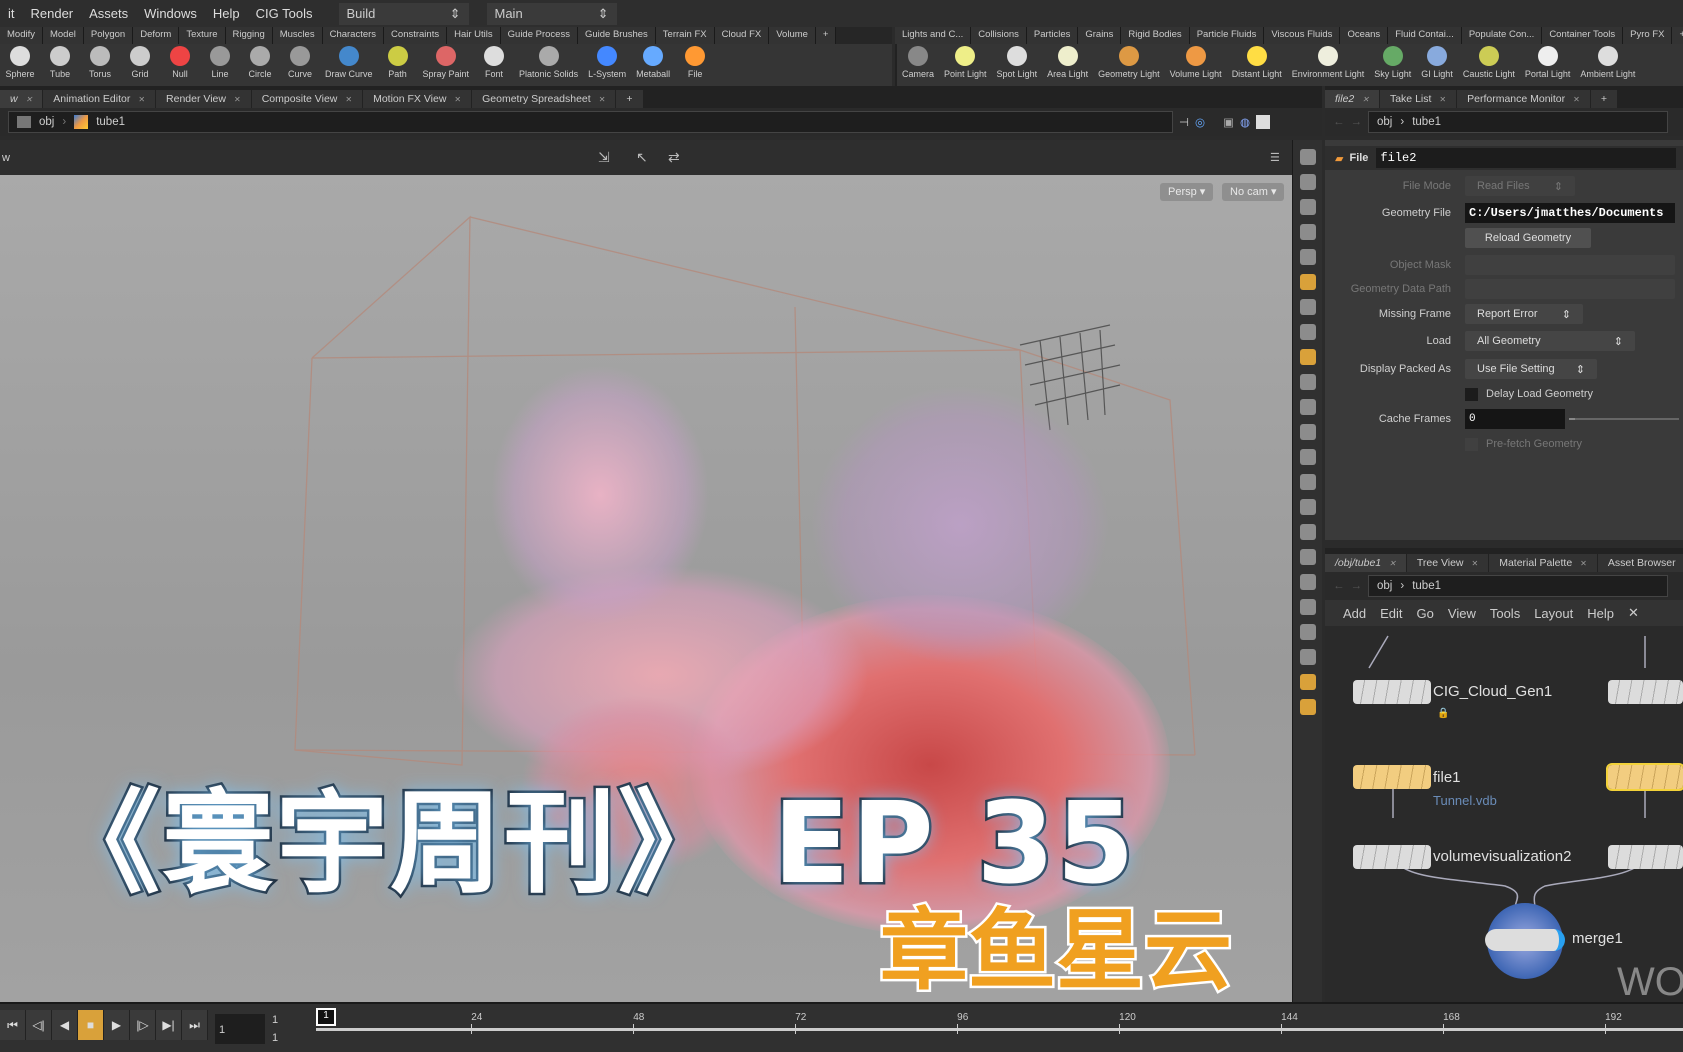 Image resolution: width=1683 pixels, height=1052 pixels. I want to click on sphere-icon, so click(1307, 257).